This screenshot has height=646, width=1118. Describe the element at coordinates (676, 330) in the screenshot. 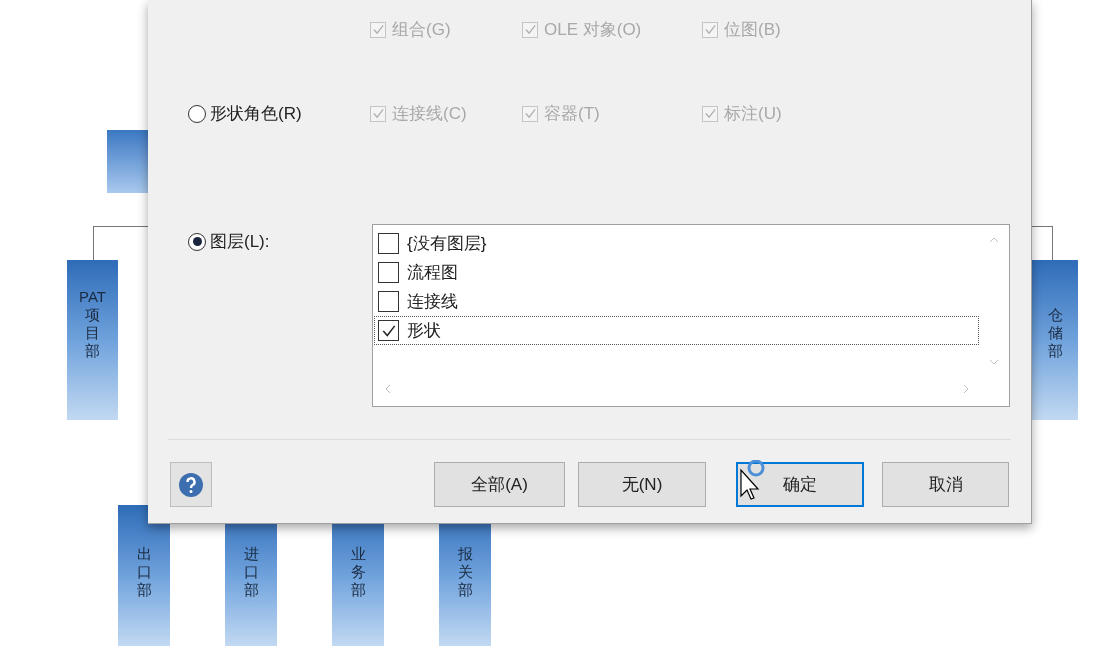

I see `list-item: 形状` at that location.